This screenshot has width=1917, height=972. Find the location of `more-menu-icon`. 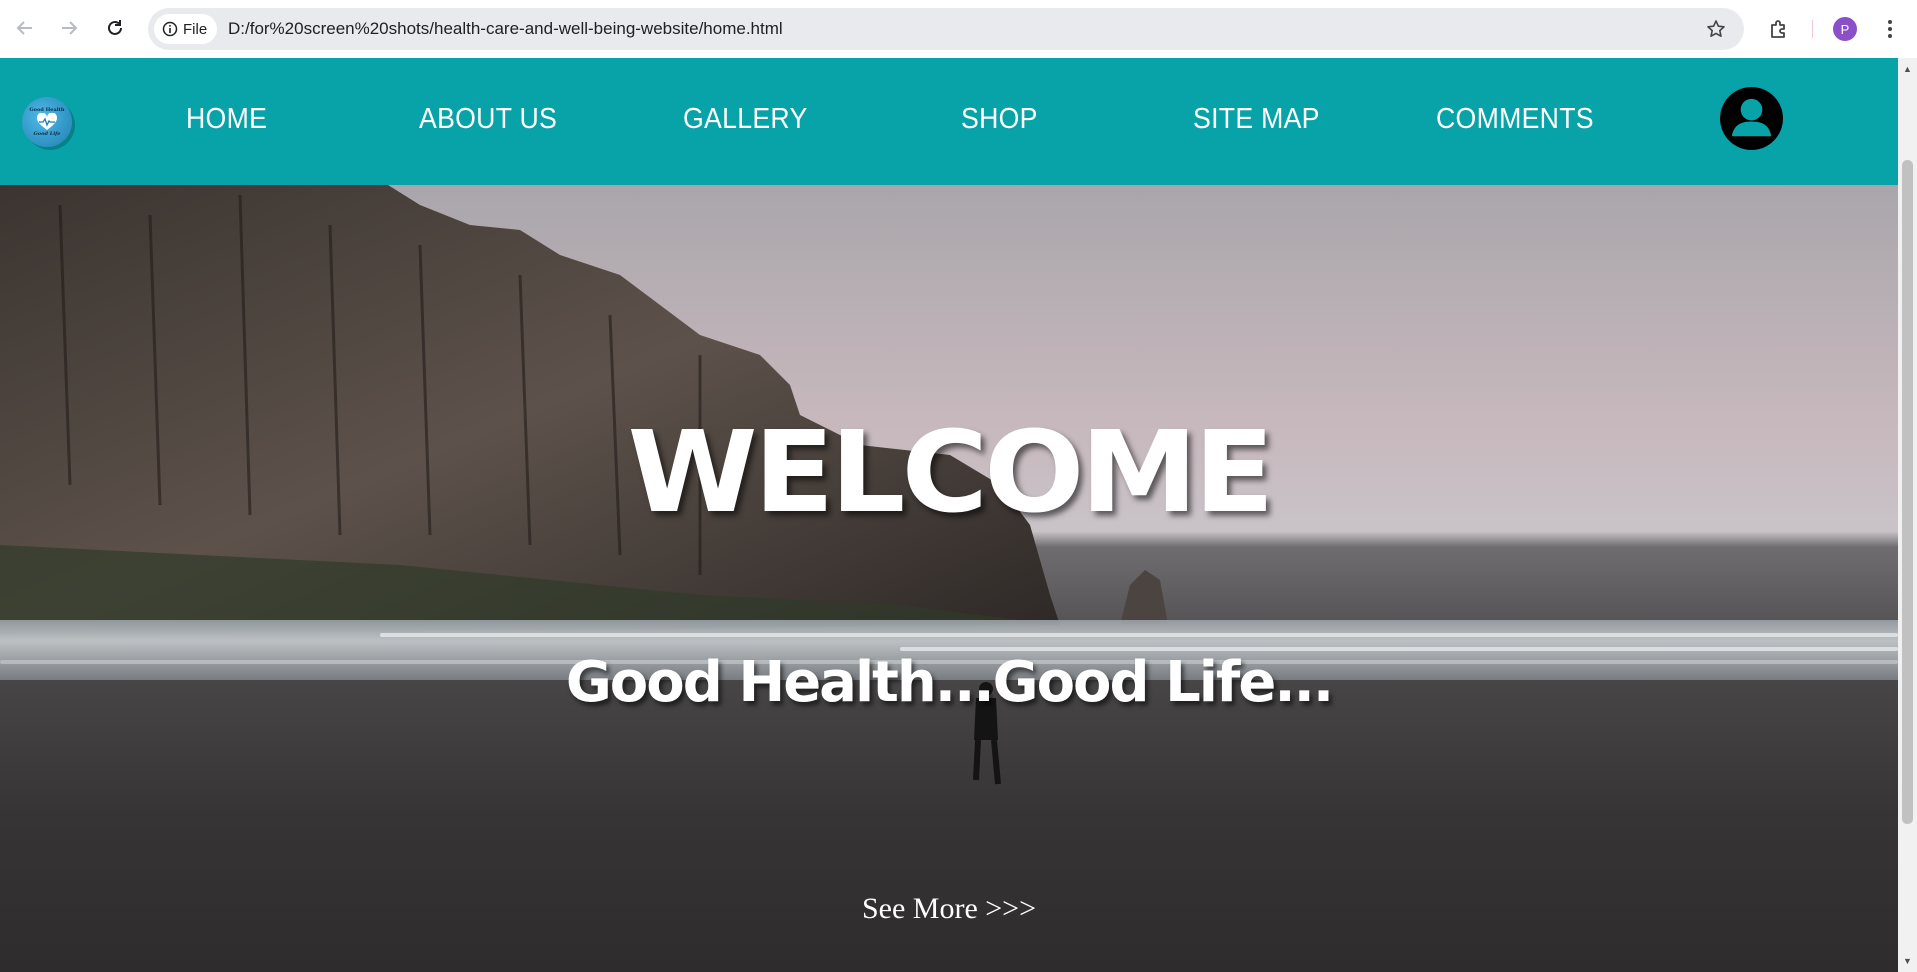

more-menu-icon is located at coordinates (1890, 29).